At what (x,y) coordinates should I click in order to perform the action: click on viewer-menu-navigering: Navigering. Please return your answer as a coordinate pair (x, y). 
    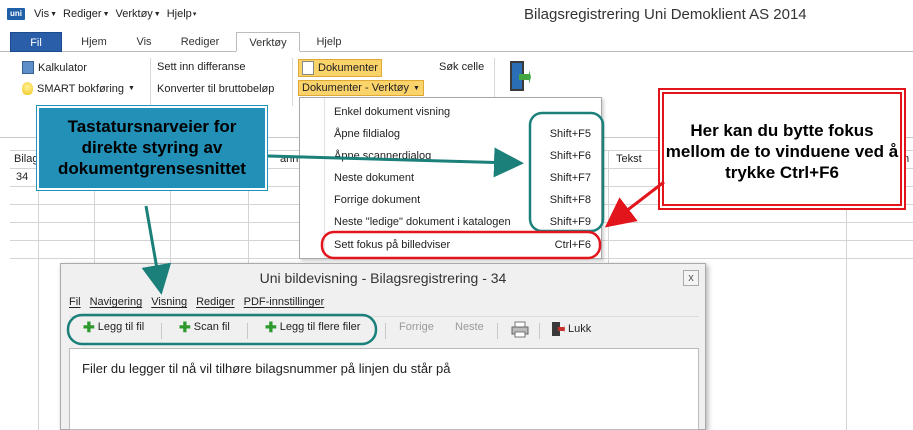
    Looking at the image, I should click on (116, 302).